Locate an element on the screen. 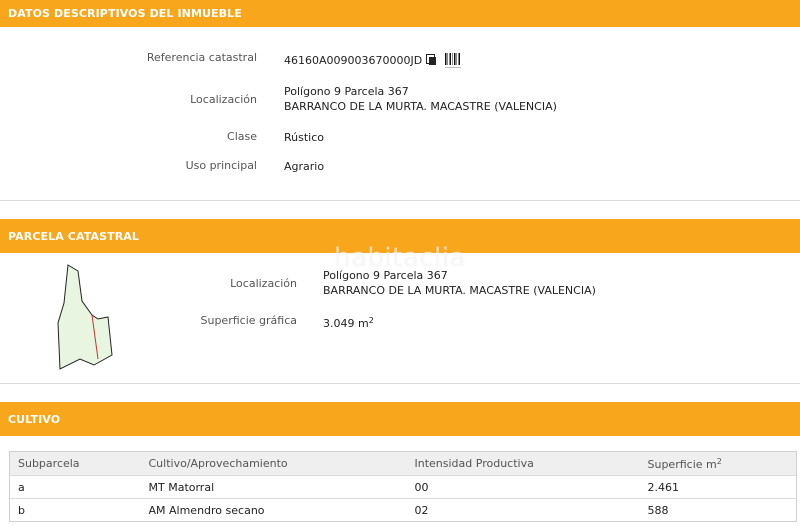 This screenshot has width=800, height=526. loc-label: Localización is located at coordinates (223, 99).